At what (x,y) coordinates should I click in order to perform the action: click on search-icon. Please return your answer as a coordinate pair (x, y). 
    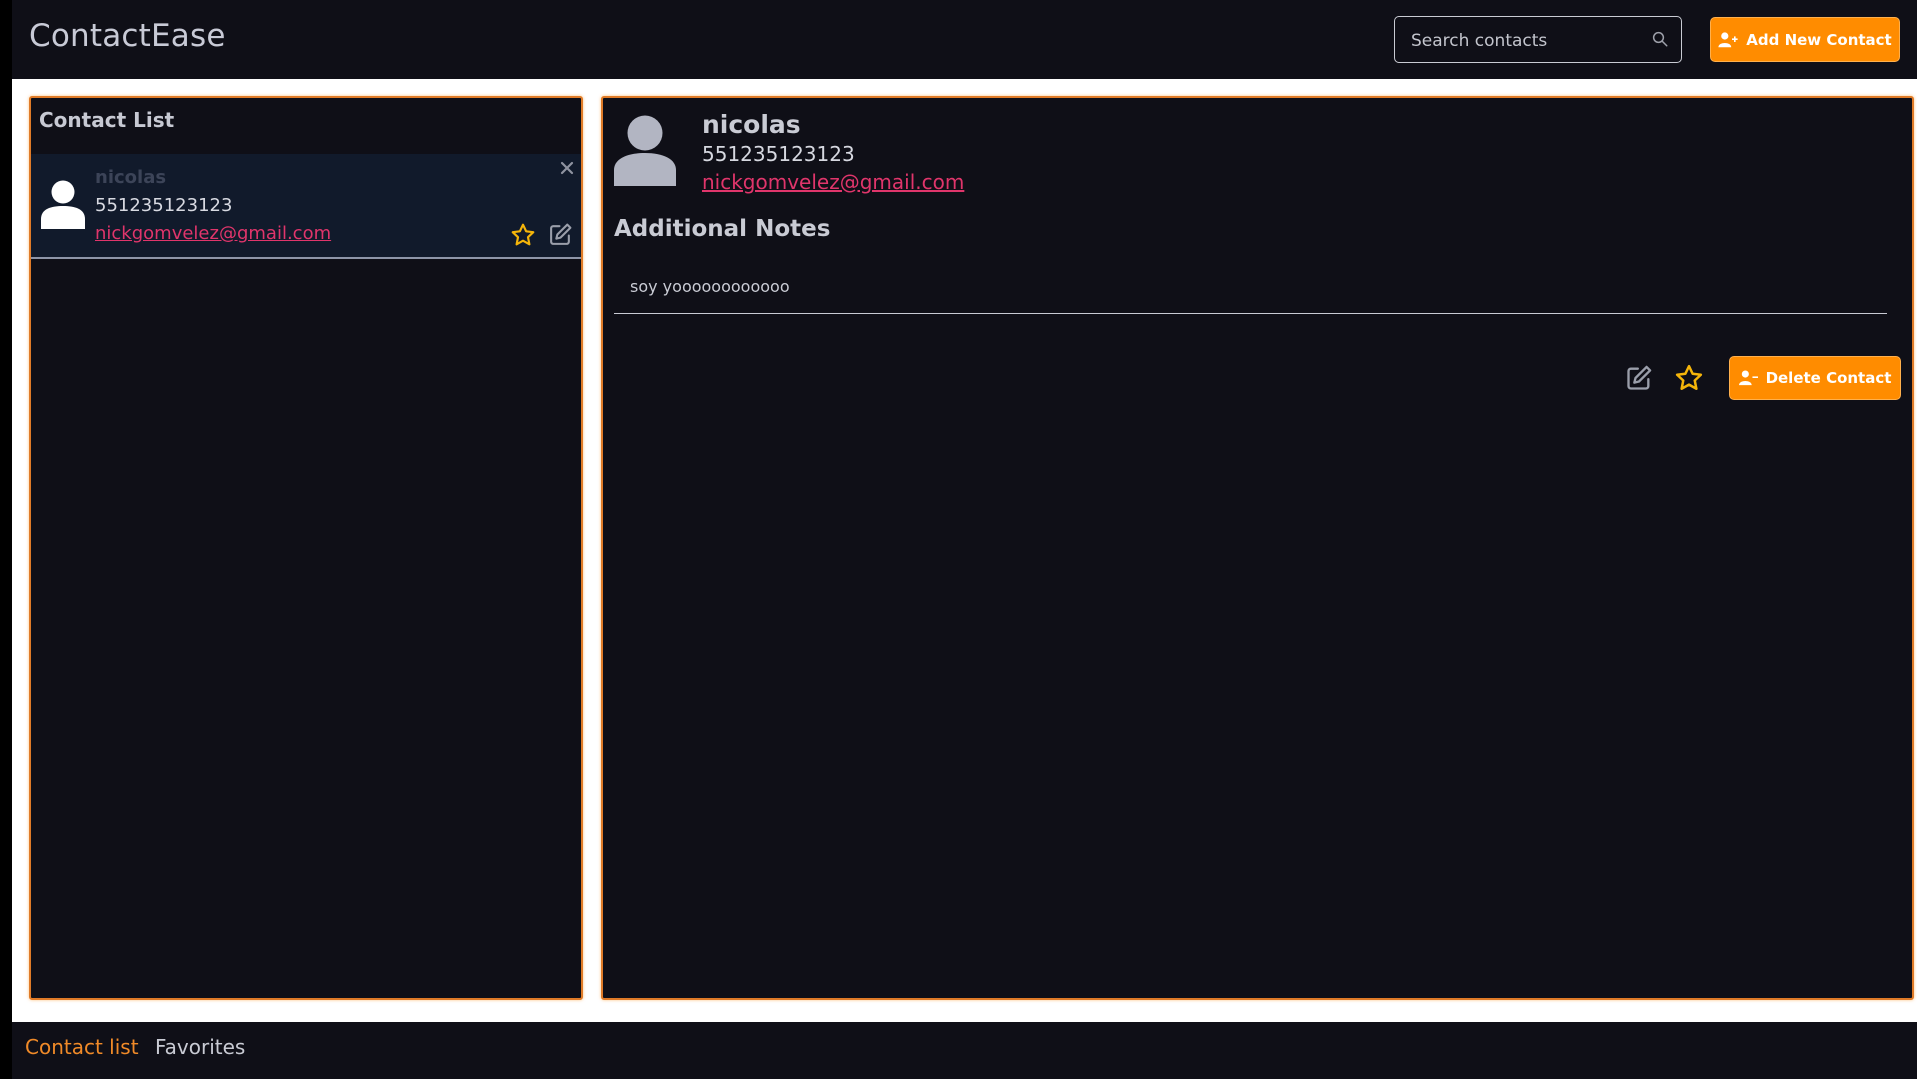
    Looking at the image, I should click on (1660, 39).